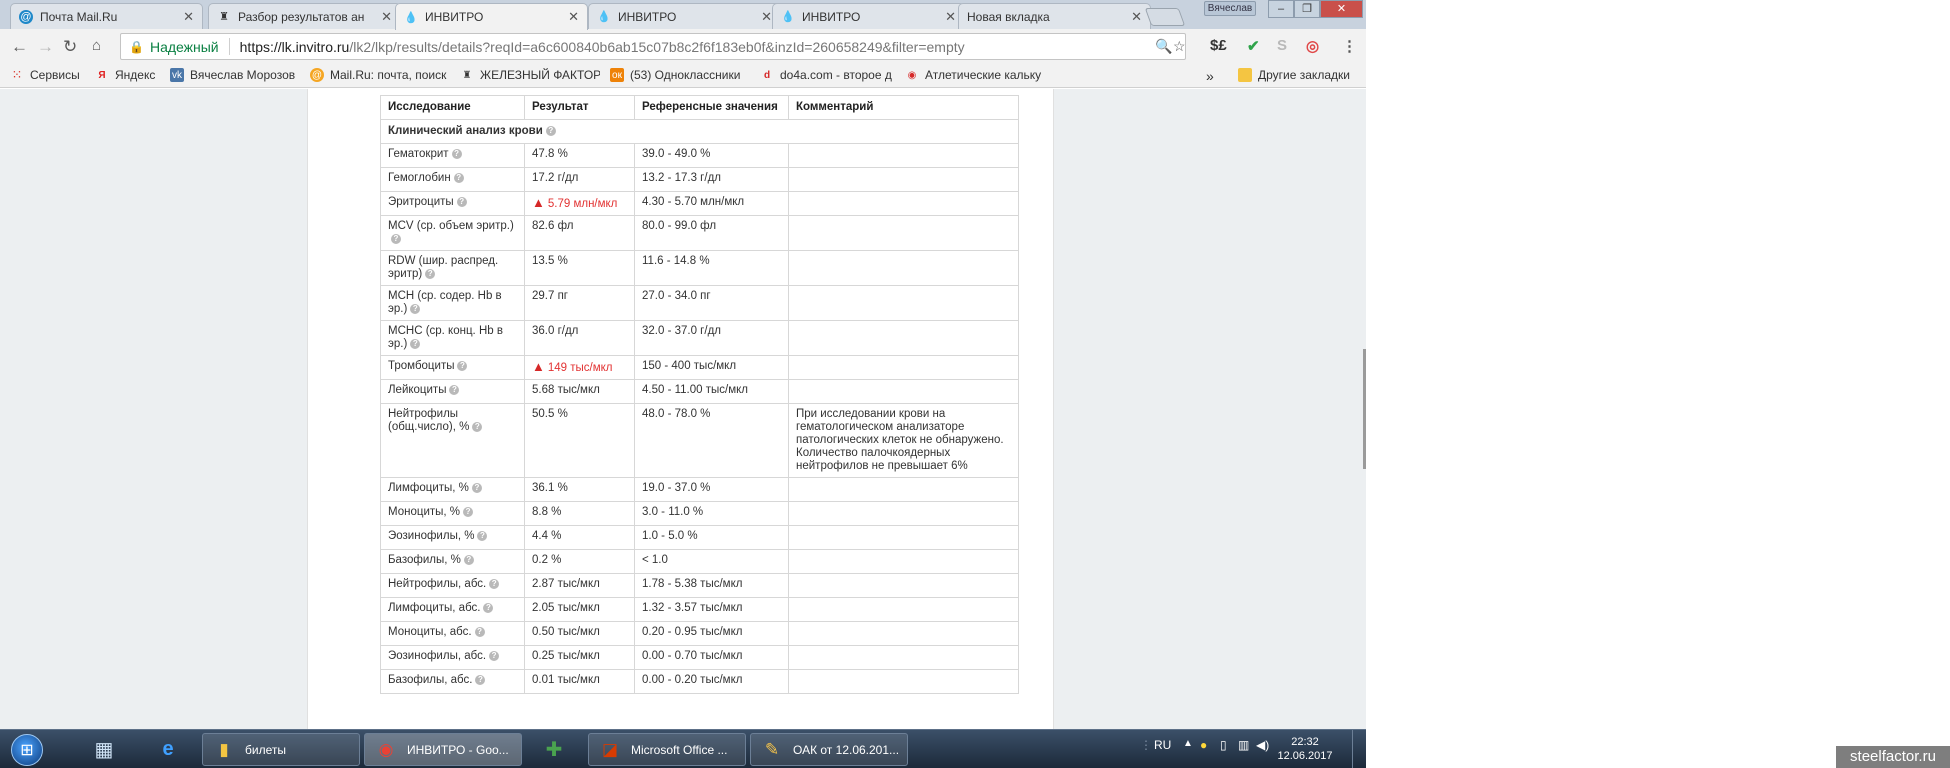 Image resolution: width=1950 pixels, height=768 pixels. Describe the element at coordinates (1262, 745) in the screenshot. I see `volume-icon: ◀)` at that location.